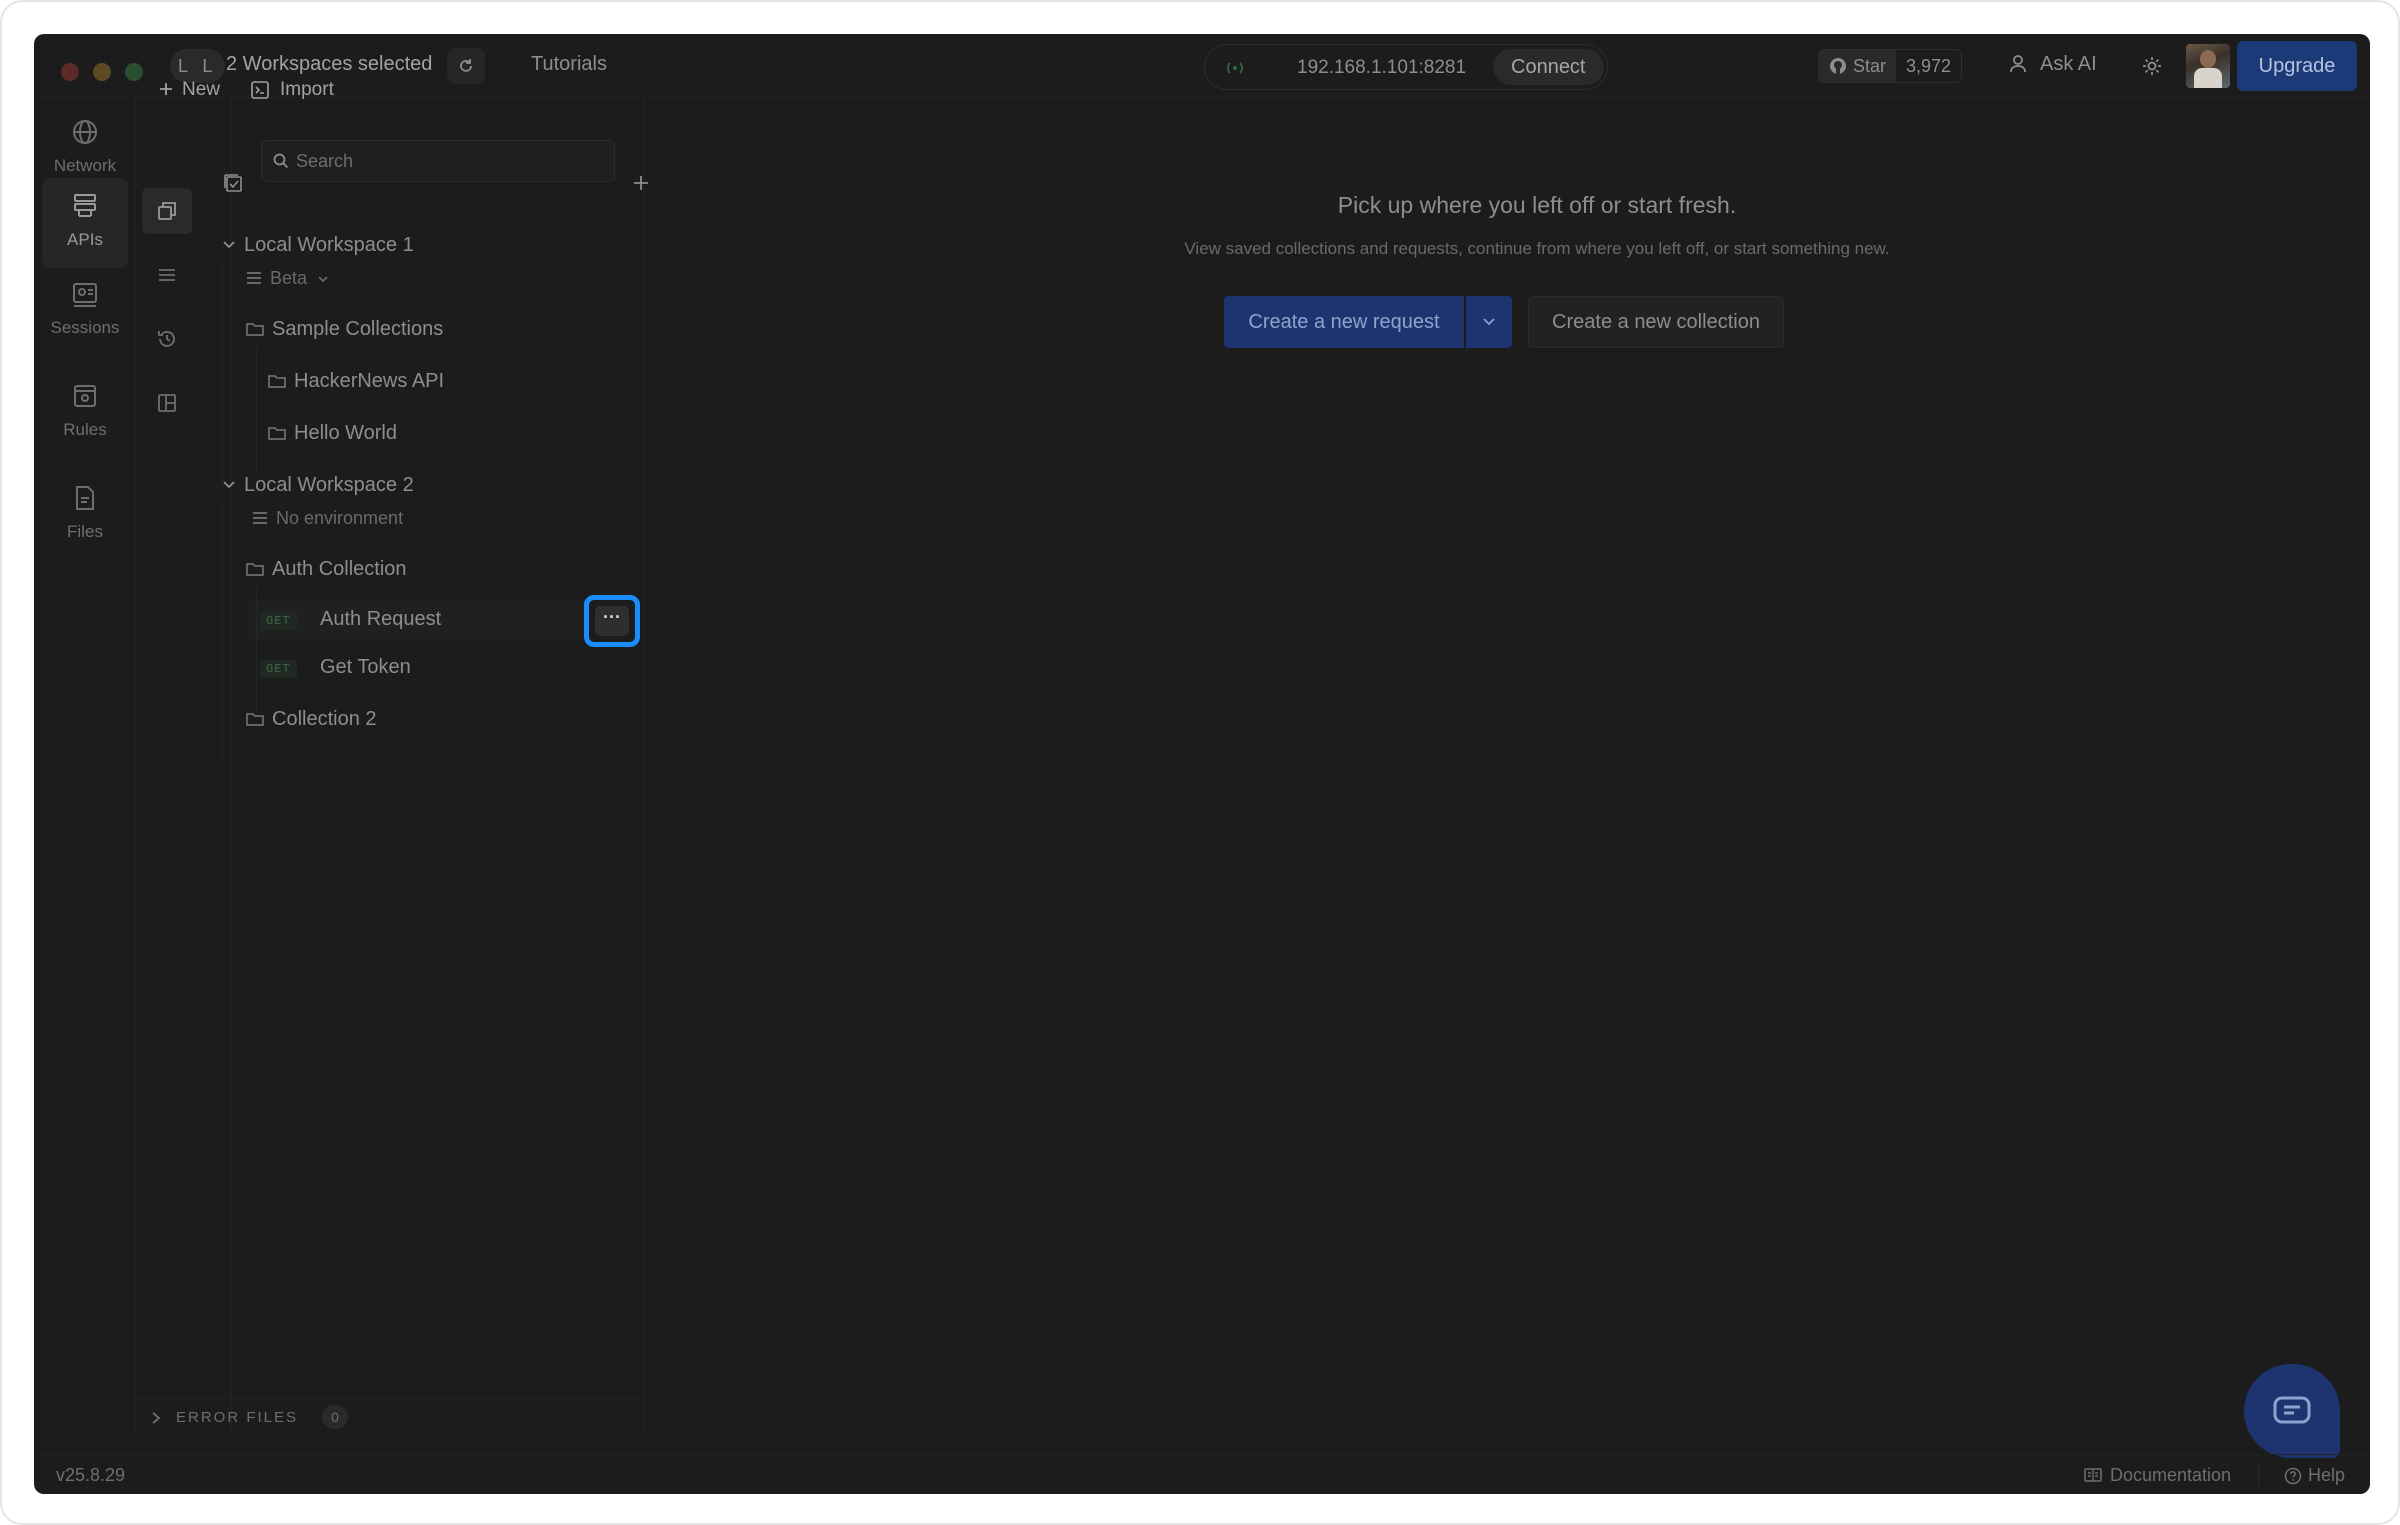 The image size is (2400, 1525). What do you see at coordinates (281, 161) in the screenshot?
I see `search-icon` at bounding box center [281, 161].